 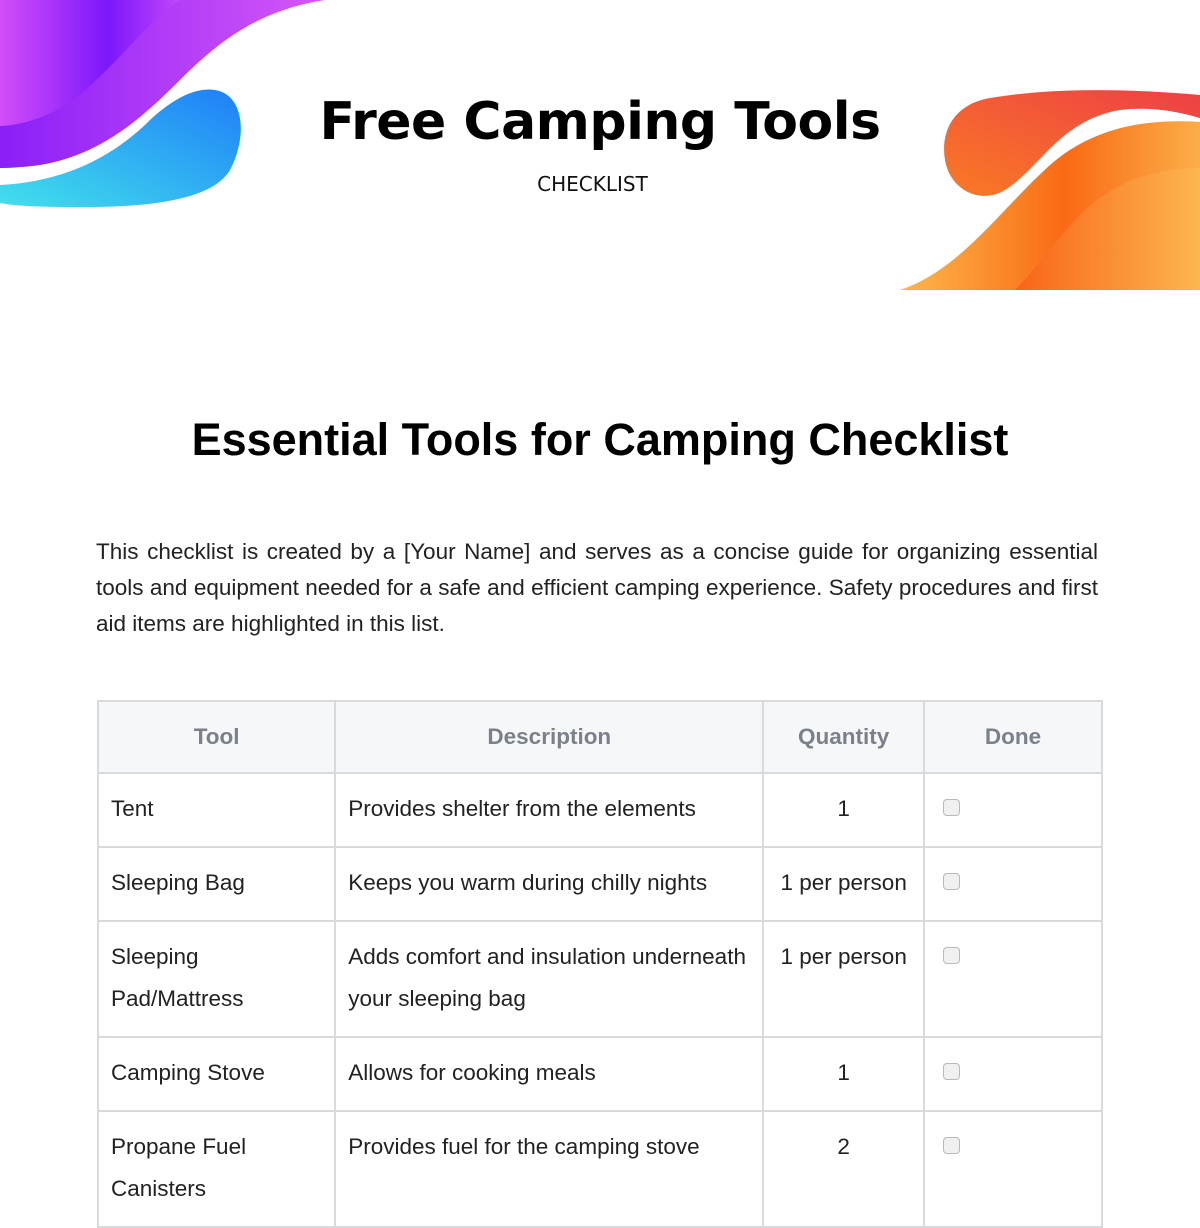 I want to click on description-cell: Provides fuel for the camping stove, so click(x=549, y=1169).